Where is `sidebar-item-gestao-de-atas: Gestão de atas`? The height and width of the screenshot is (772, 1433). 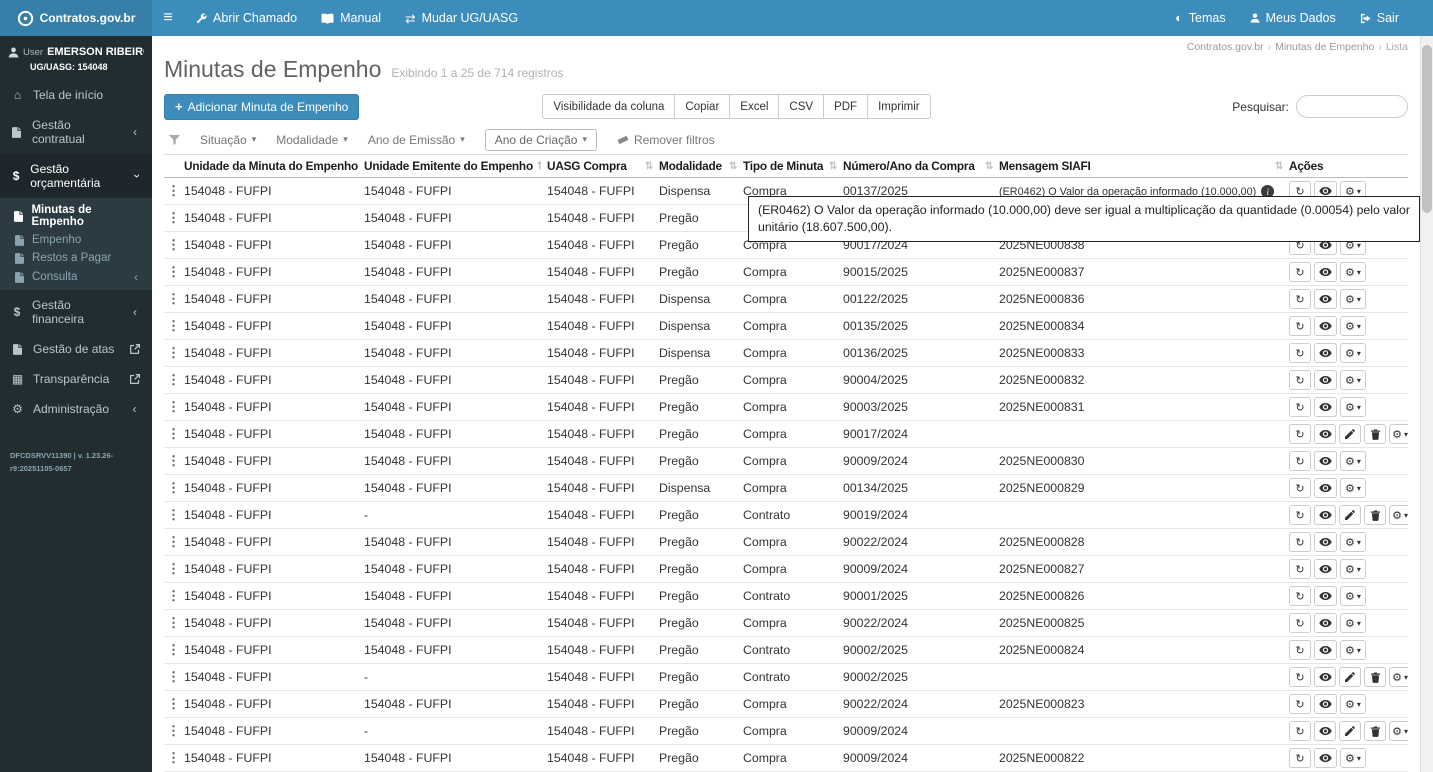
sidebar-item-gestao-de-atas: Gestão de atas is located at coordinates (76, 349).